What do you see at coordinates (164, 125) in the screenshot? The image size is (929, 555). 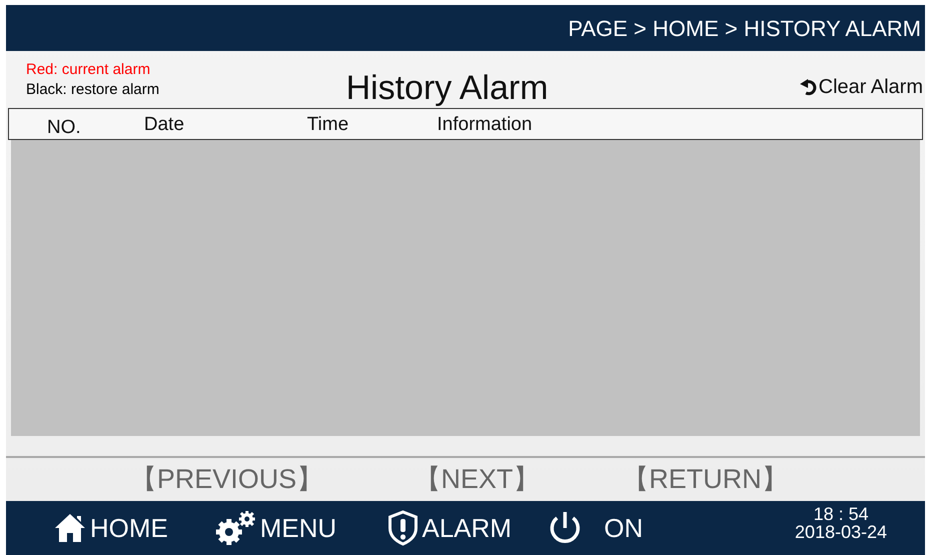 I see `column-header: Date` at bounding box center [164, 125].